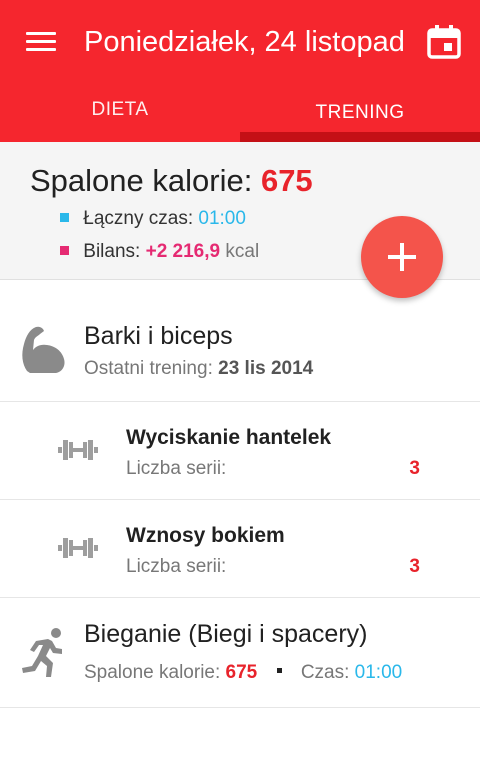  I want to click on tab-dieta: DIETA, so click(120, 113).